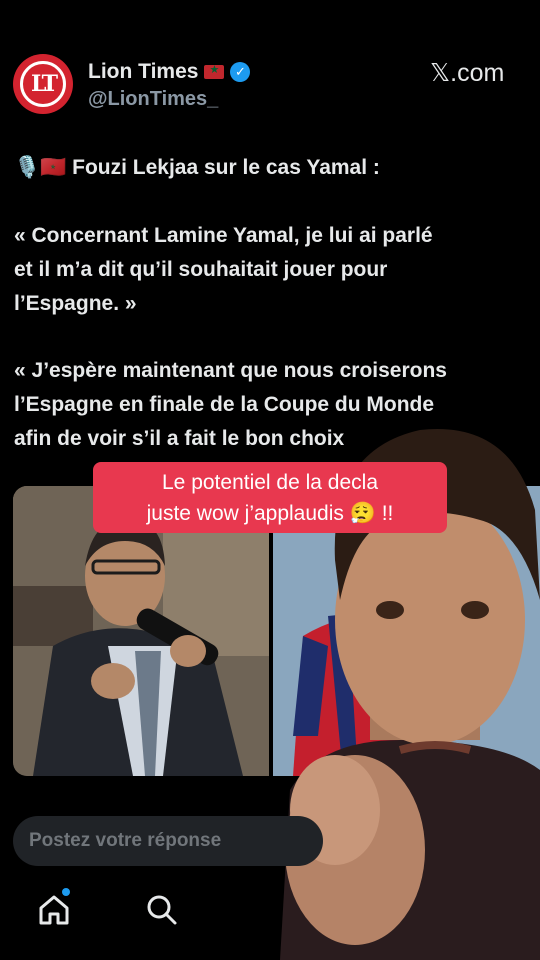 Image resolution: width=540 pixels, height=960 pixels. I want to click on caption-line-2: juste wow j’applaudis 😮‍💨 !!, so click(270, 513).